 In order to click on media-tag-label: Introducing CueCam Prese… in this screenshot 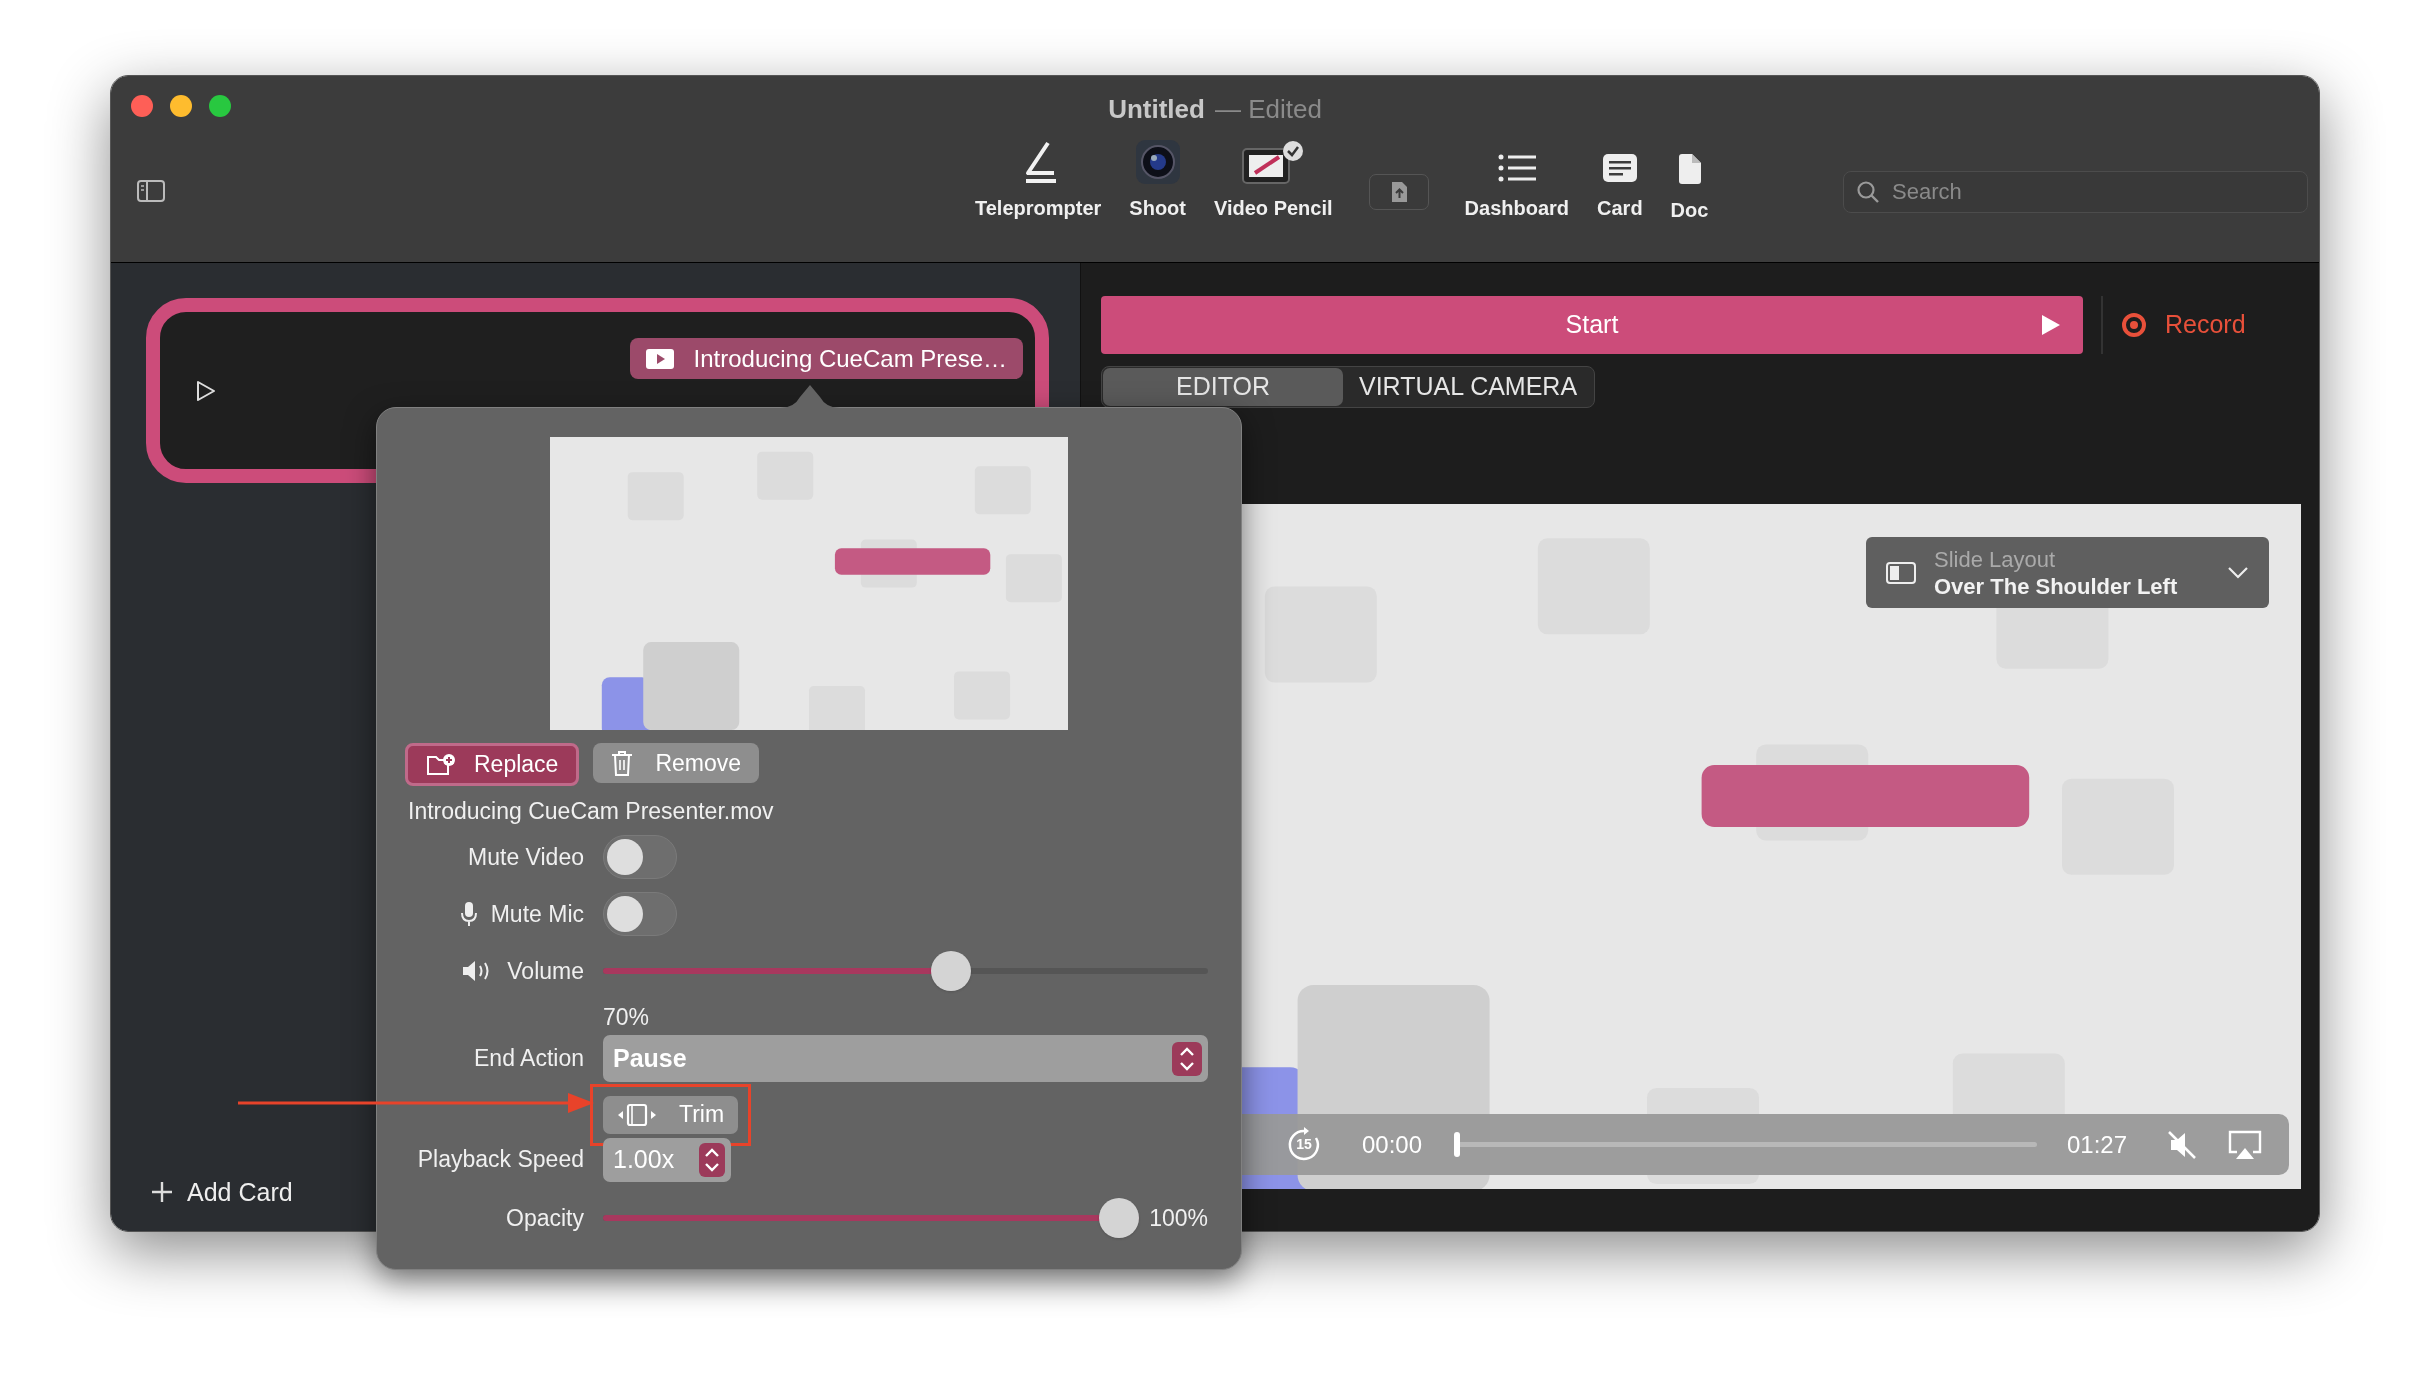, I will do `click(850, 358)`.